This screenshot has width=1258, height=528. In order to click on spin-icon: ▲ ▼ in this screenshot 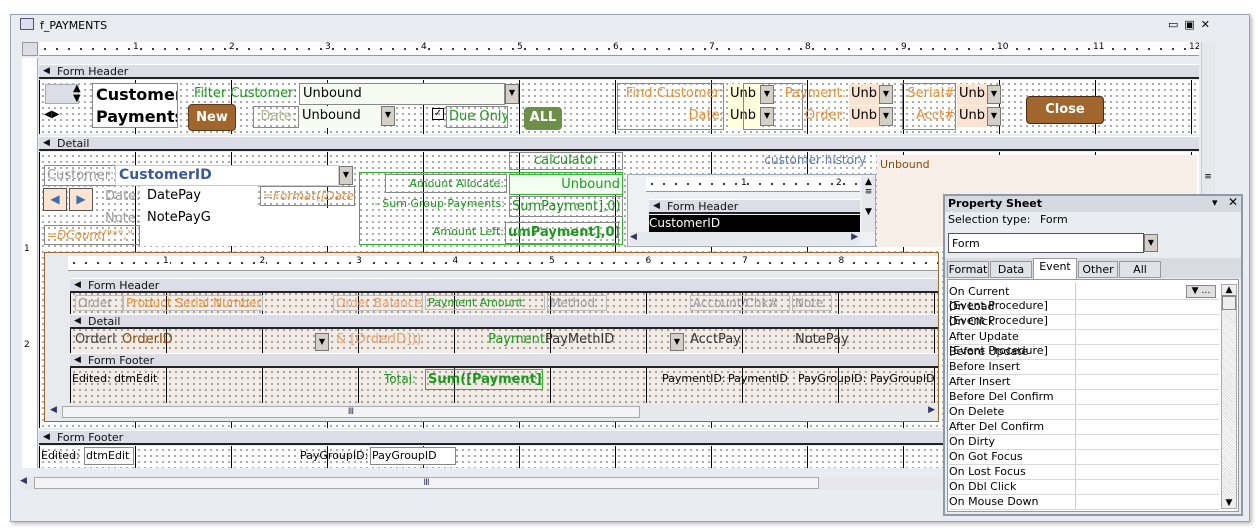, I will do `click(77, 94)`.